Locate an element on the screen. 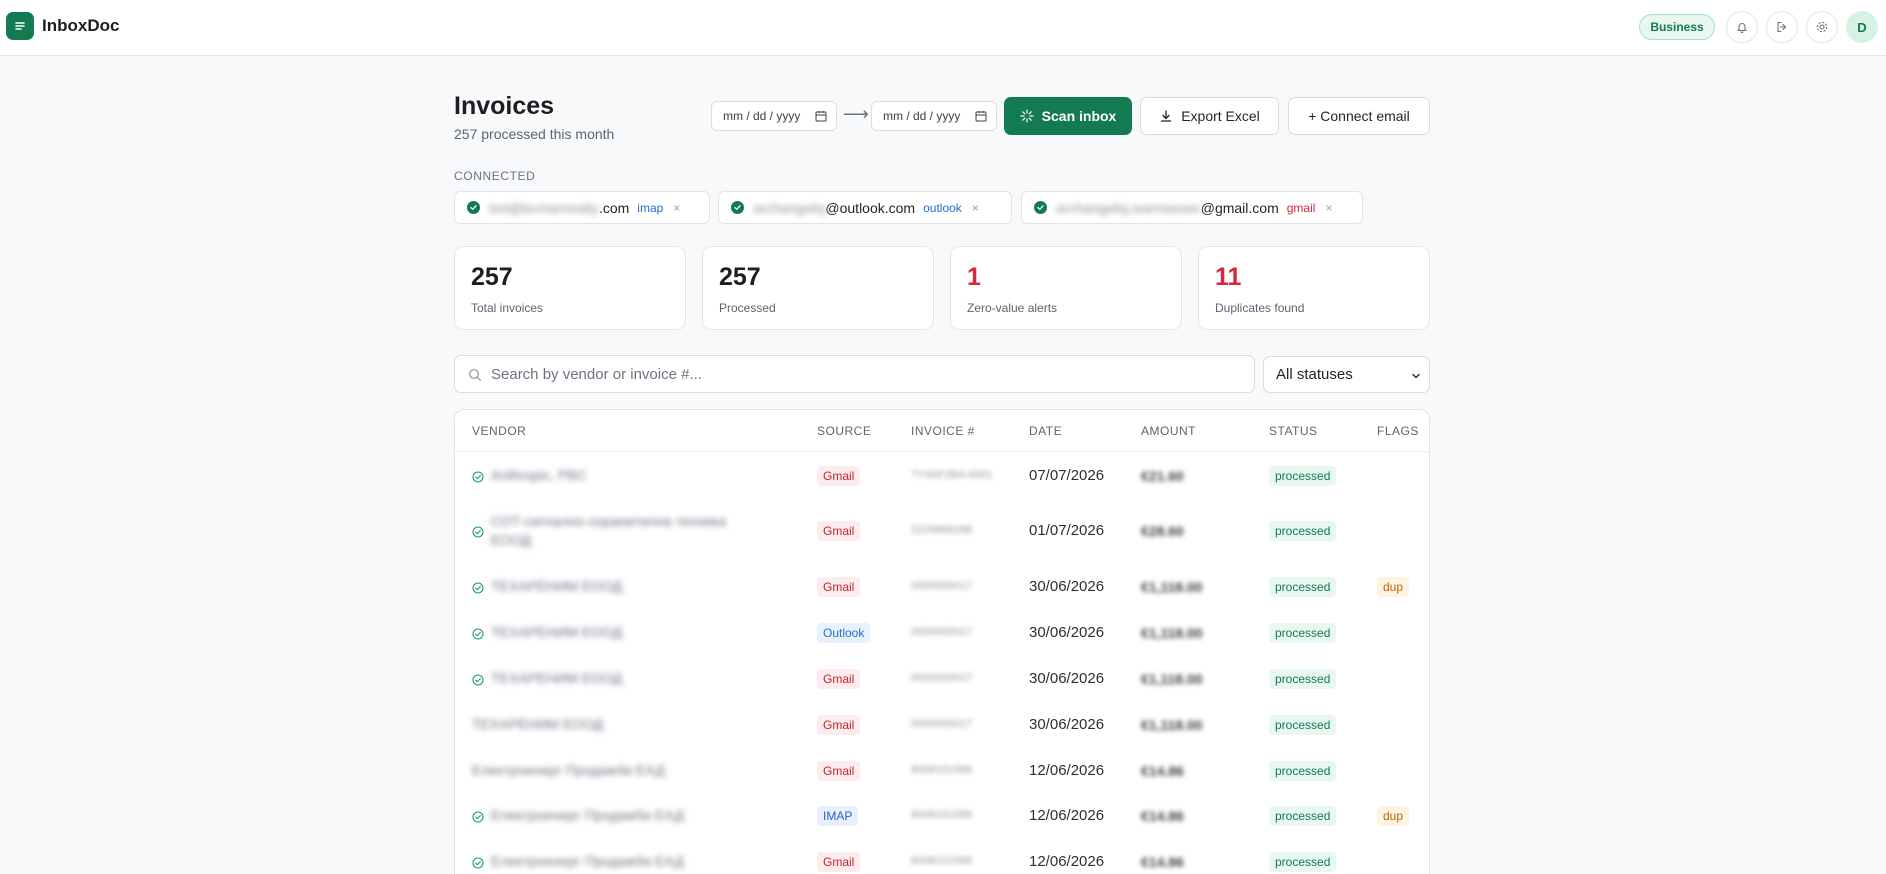  date-from-placeholder: mm / dd / yyyy is located at coordinates (762, 116).